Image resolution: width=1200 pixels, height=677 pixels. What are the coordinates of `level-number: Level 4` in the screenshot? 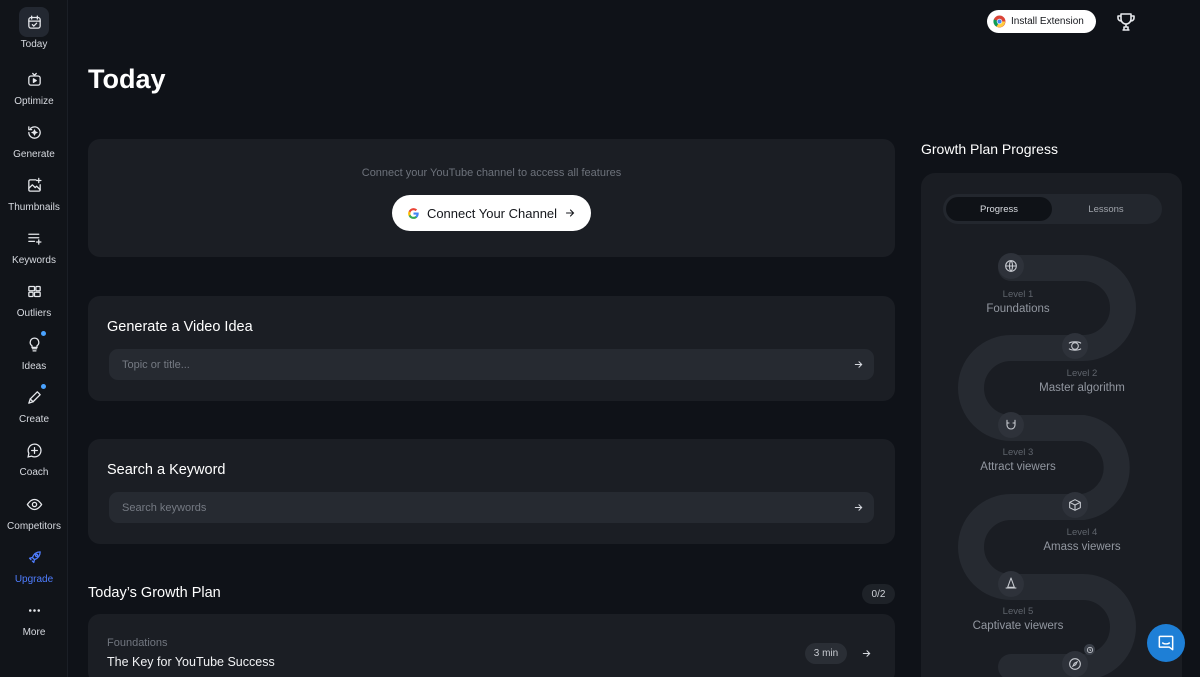 It's located at (1082, 532).